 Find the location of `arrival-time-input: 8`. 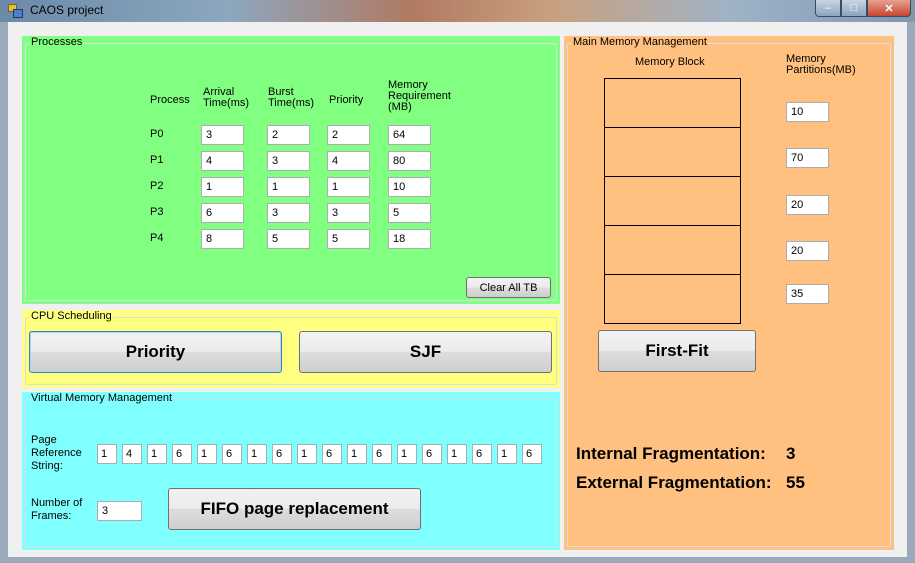

arrival-time-input: 8 is located at coordinates (222, 239).